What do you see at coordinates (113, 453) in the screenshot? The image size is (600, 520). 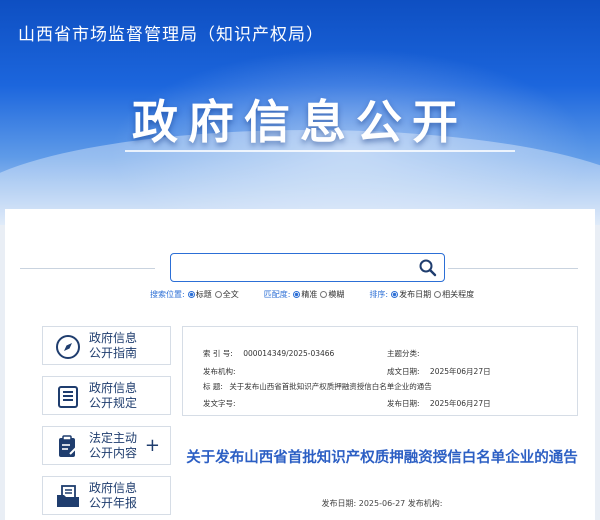 I see `sidebar-label-line2: 公开内容` at bounding box center [113, 453].